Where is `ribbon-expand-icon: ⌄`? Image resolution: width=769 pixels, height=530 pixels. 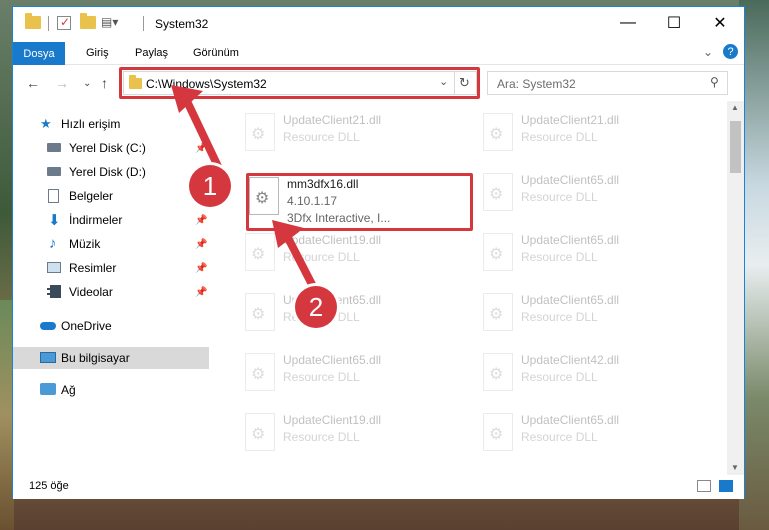 ribbon-expand-icon: ⌄ is located at coordinates (708, 52).